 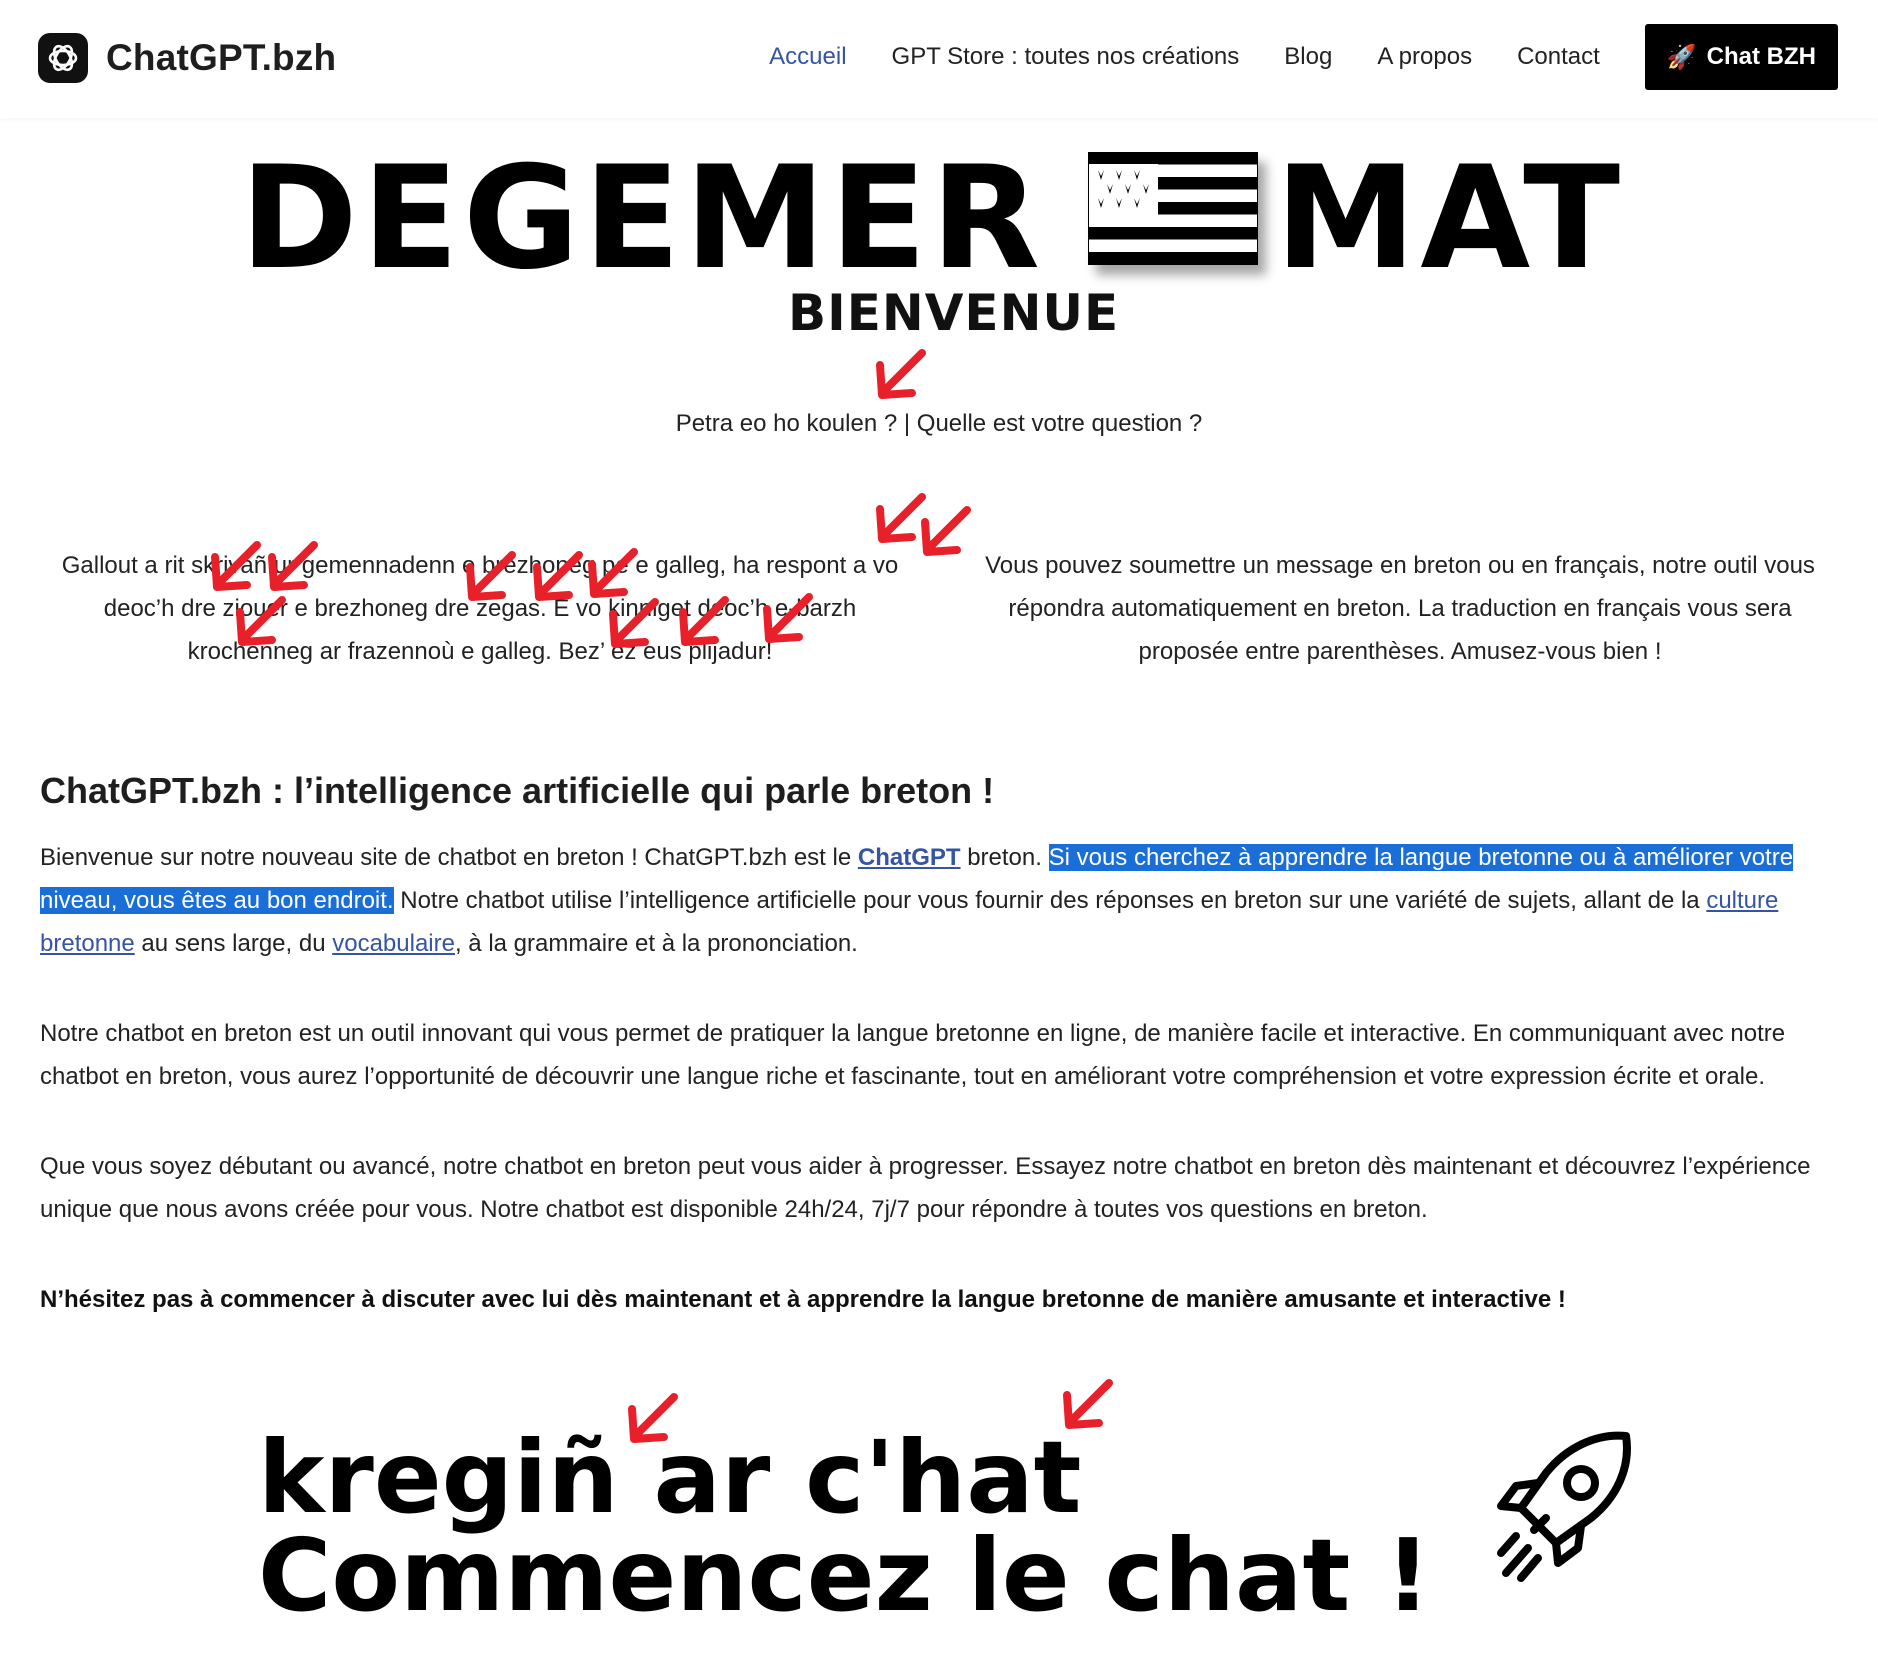 What do you see at coordinates (393, 943) in the screenshot?
I see `vocabulaire-link: vocabulaire` at bounding box center [393, 943].